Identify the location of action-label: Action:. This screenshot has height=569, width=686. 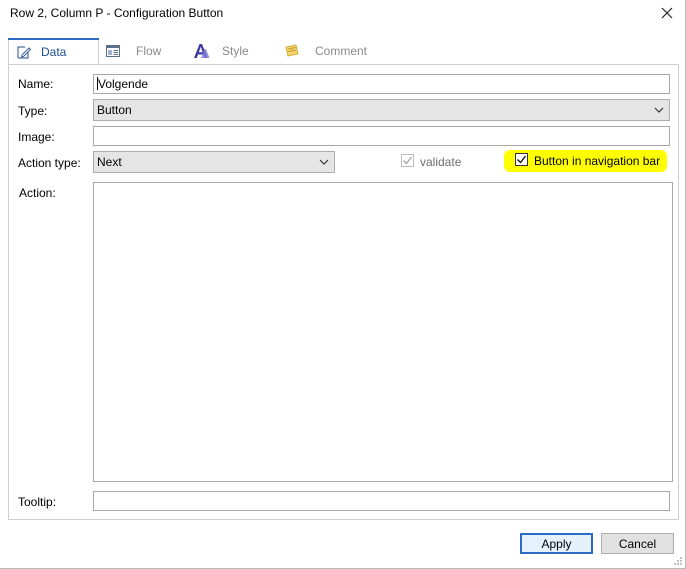
(37, 193).